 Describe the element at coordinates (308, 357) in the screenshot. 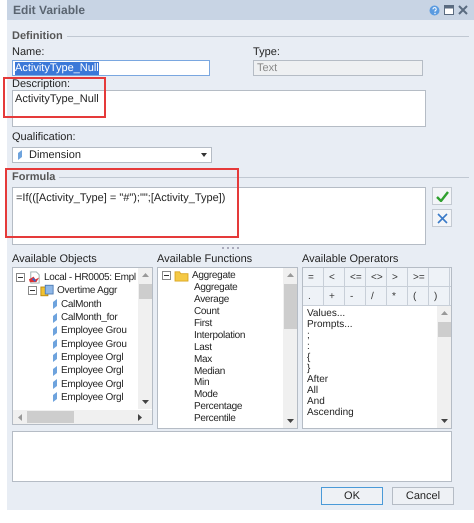

I see `operator-item: {` at that location.